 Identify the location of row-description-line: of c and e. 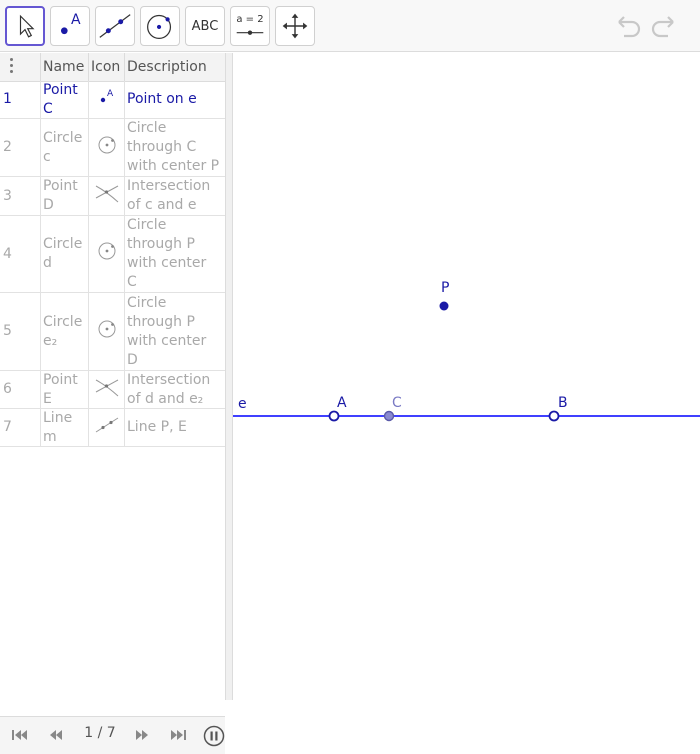
(162, 205).